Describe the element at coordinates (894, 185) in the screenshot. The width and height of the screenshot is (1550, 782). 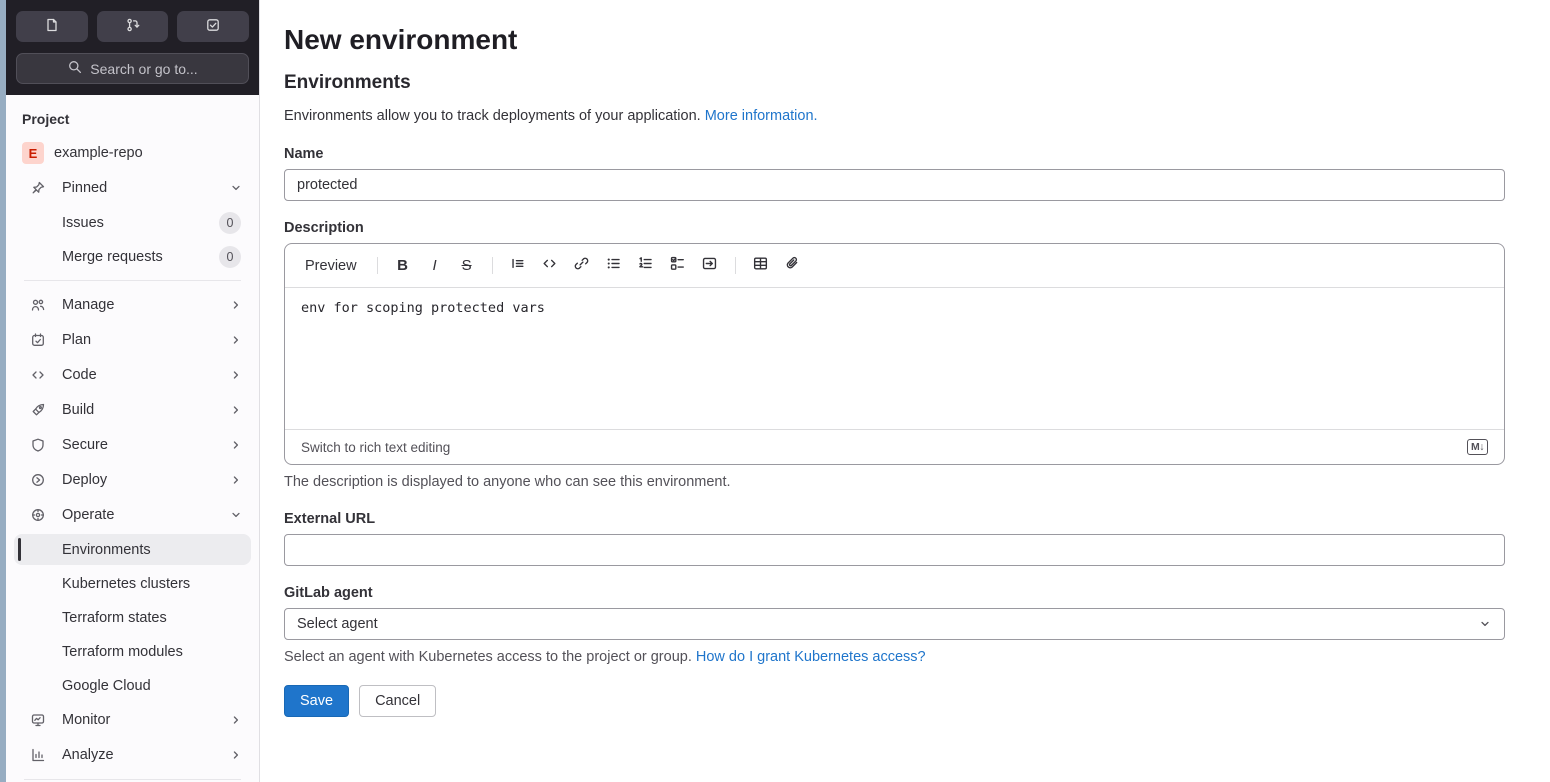
I see `name-input` at that location.